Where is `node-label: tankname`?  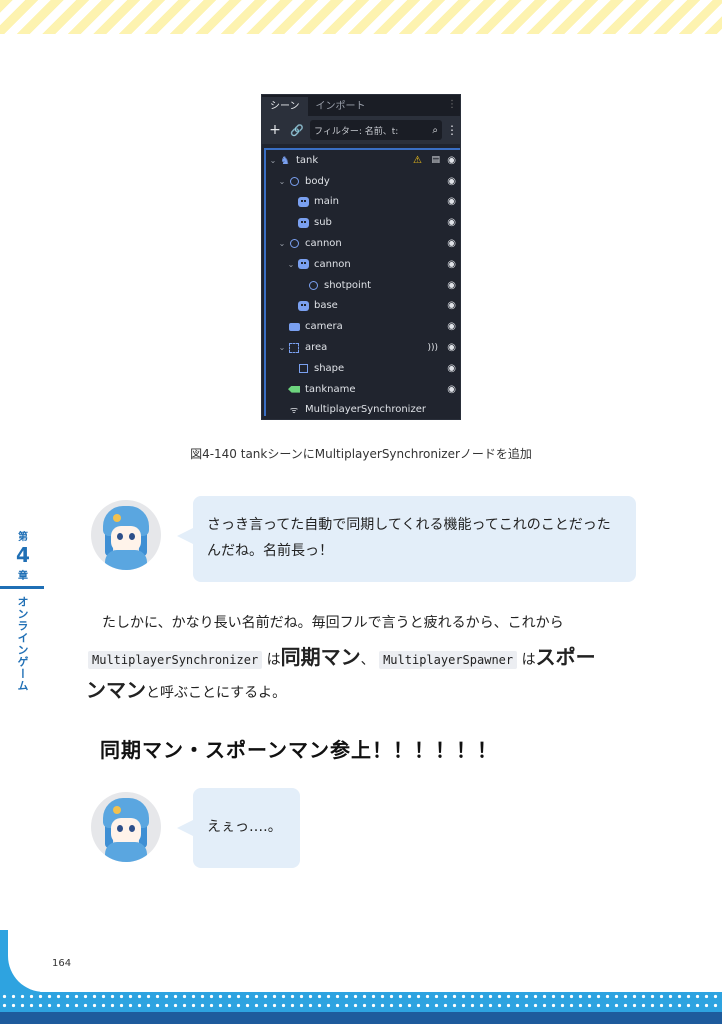 node-label: tankname is located at coordinates (330, 389).